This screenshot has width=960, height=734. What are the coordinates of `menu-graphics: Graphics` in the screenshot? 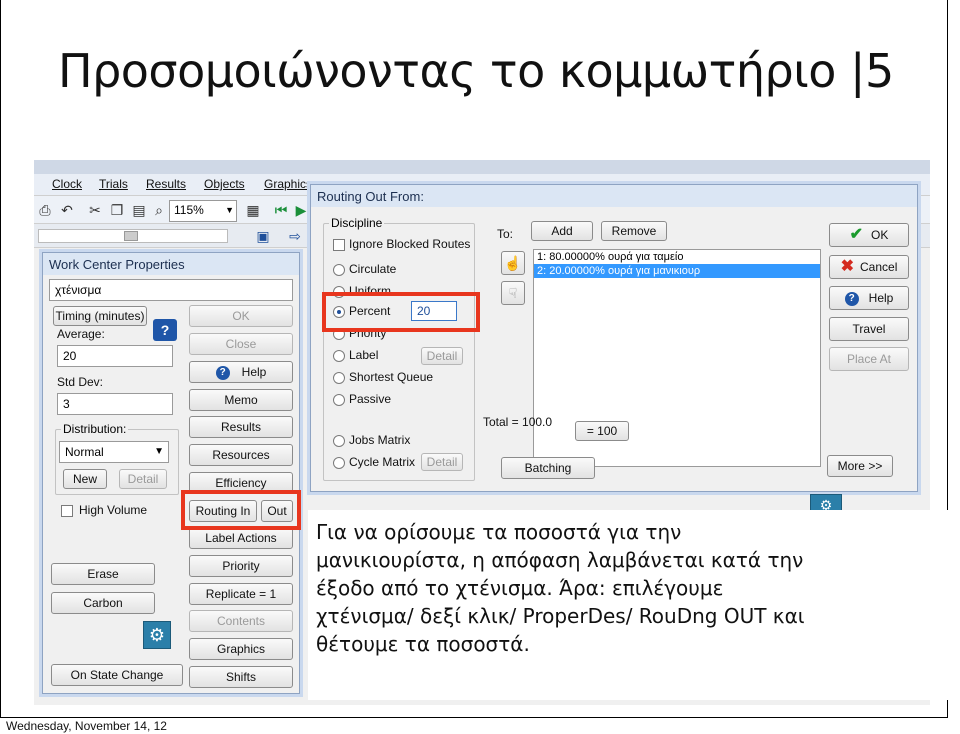 It's located at (288, 184).